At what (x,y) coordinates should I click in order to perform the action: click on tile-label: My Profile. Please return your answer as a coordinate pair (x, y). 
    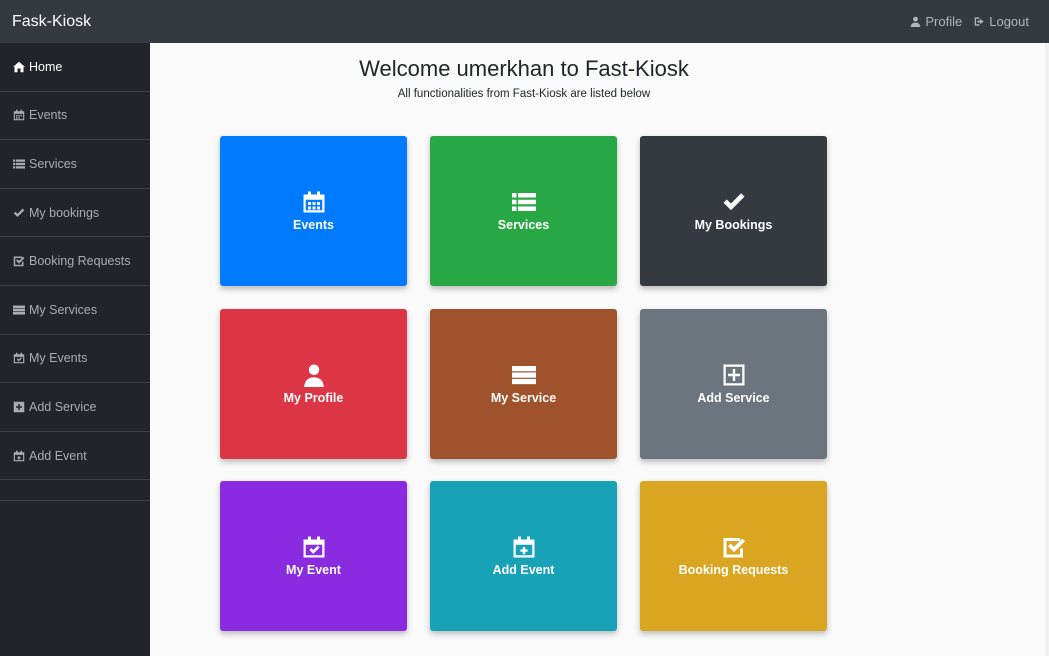
    Looking at the image, I should click on (313, 398).